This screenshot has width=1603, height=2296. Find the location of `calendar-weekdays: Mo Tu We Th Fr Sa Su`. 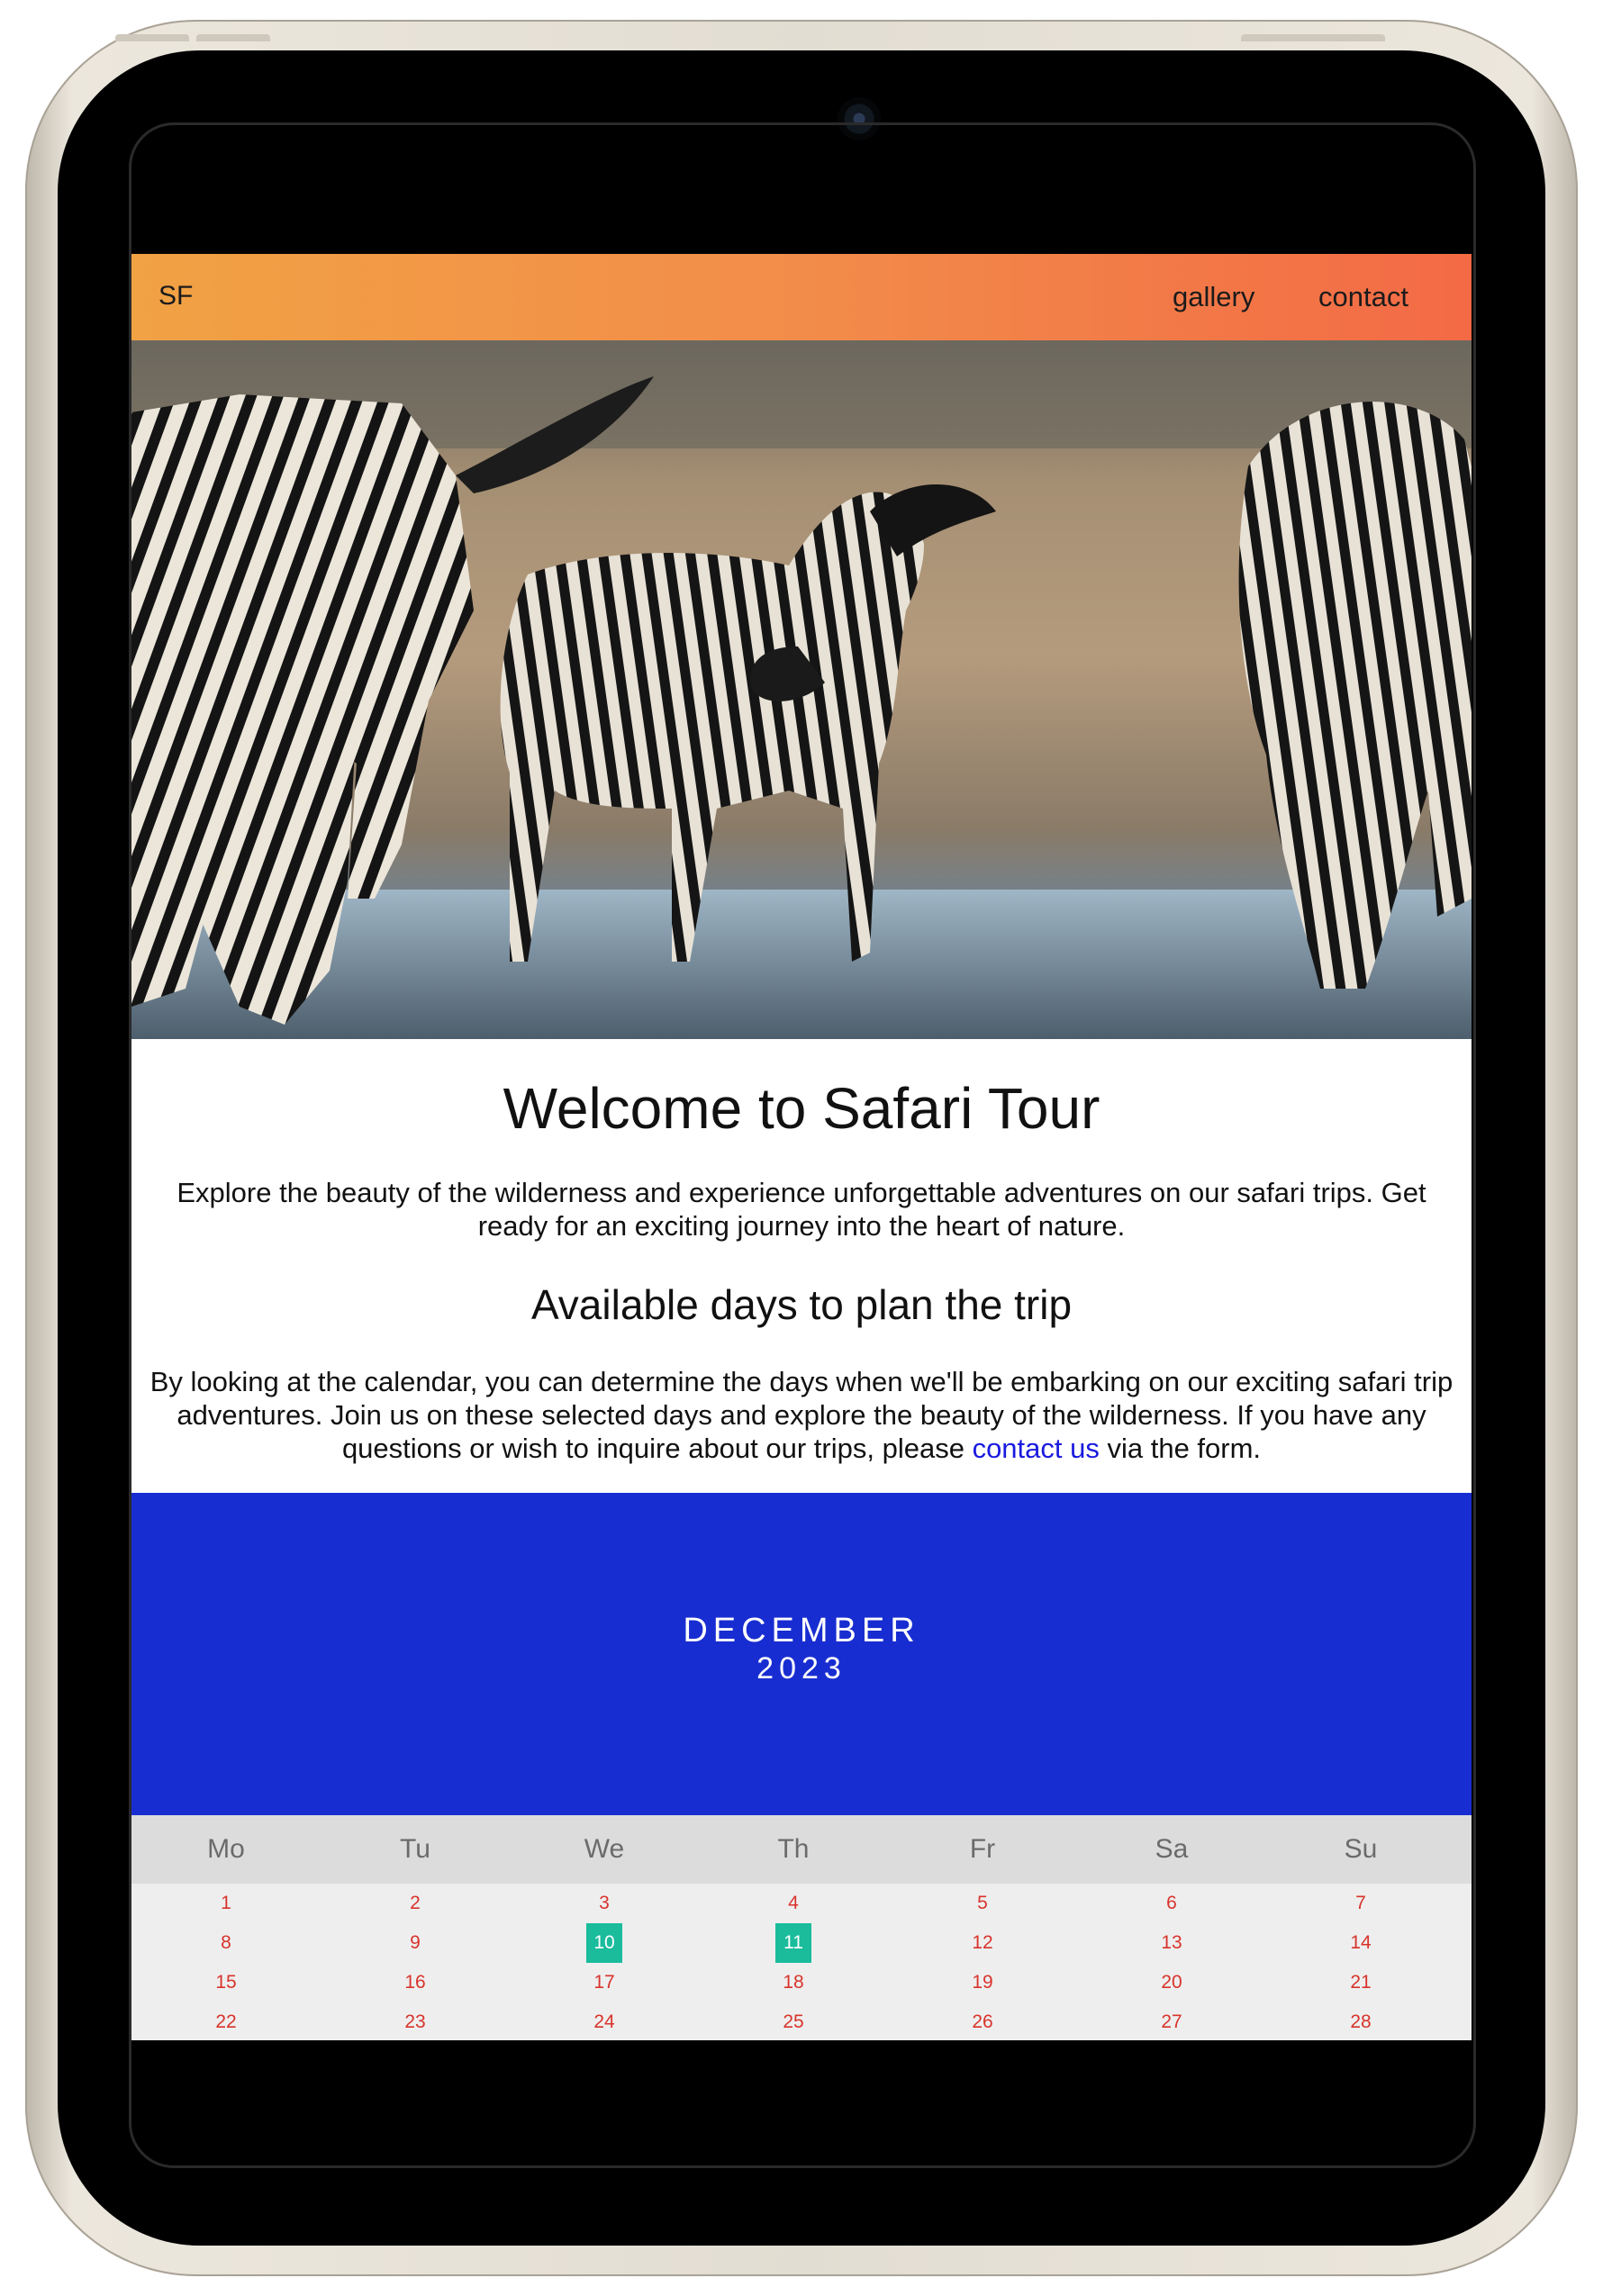

calendar-weekdays: Mo Tu We Th Fr Sa Su is located at coordinates (801, 1850).